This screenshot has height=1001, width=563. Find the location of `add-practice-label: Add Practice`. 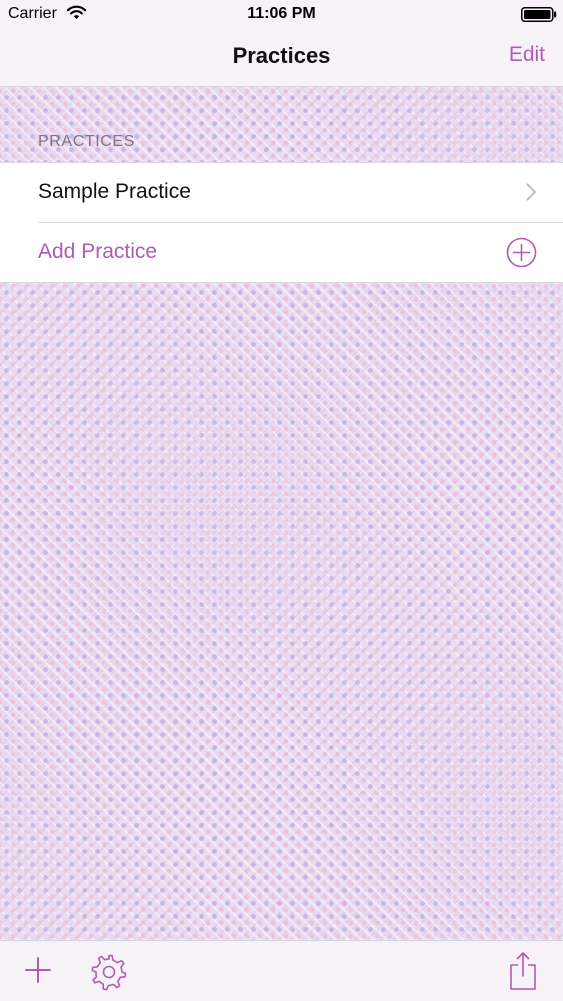

add-practice-label: Add Practice is located at coordinates (98, 251).